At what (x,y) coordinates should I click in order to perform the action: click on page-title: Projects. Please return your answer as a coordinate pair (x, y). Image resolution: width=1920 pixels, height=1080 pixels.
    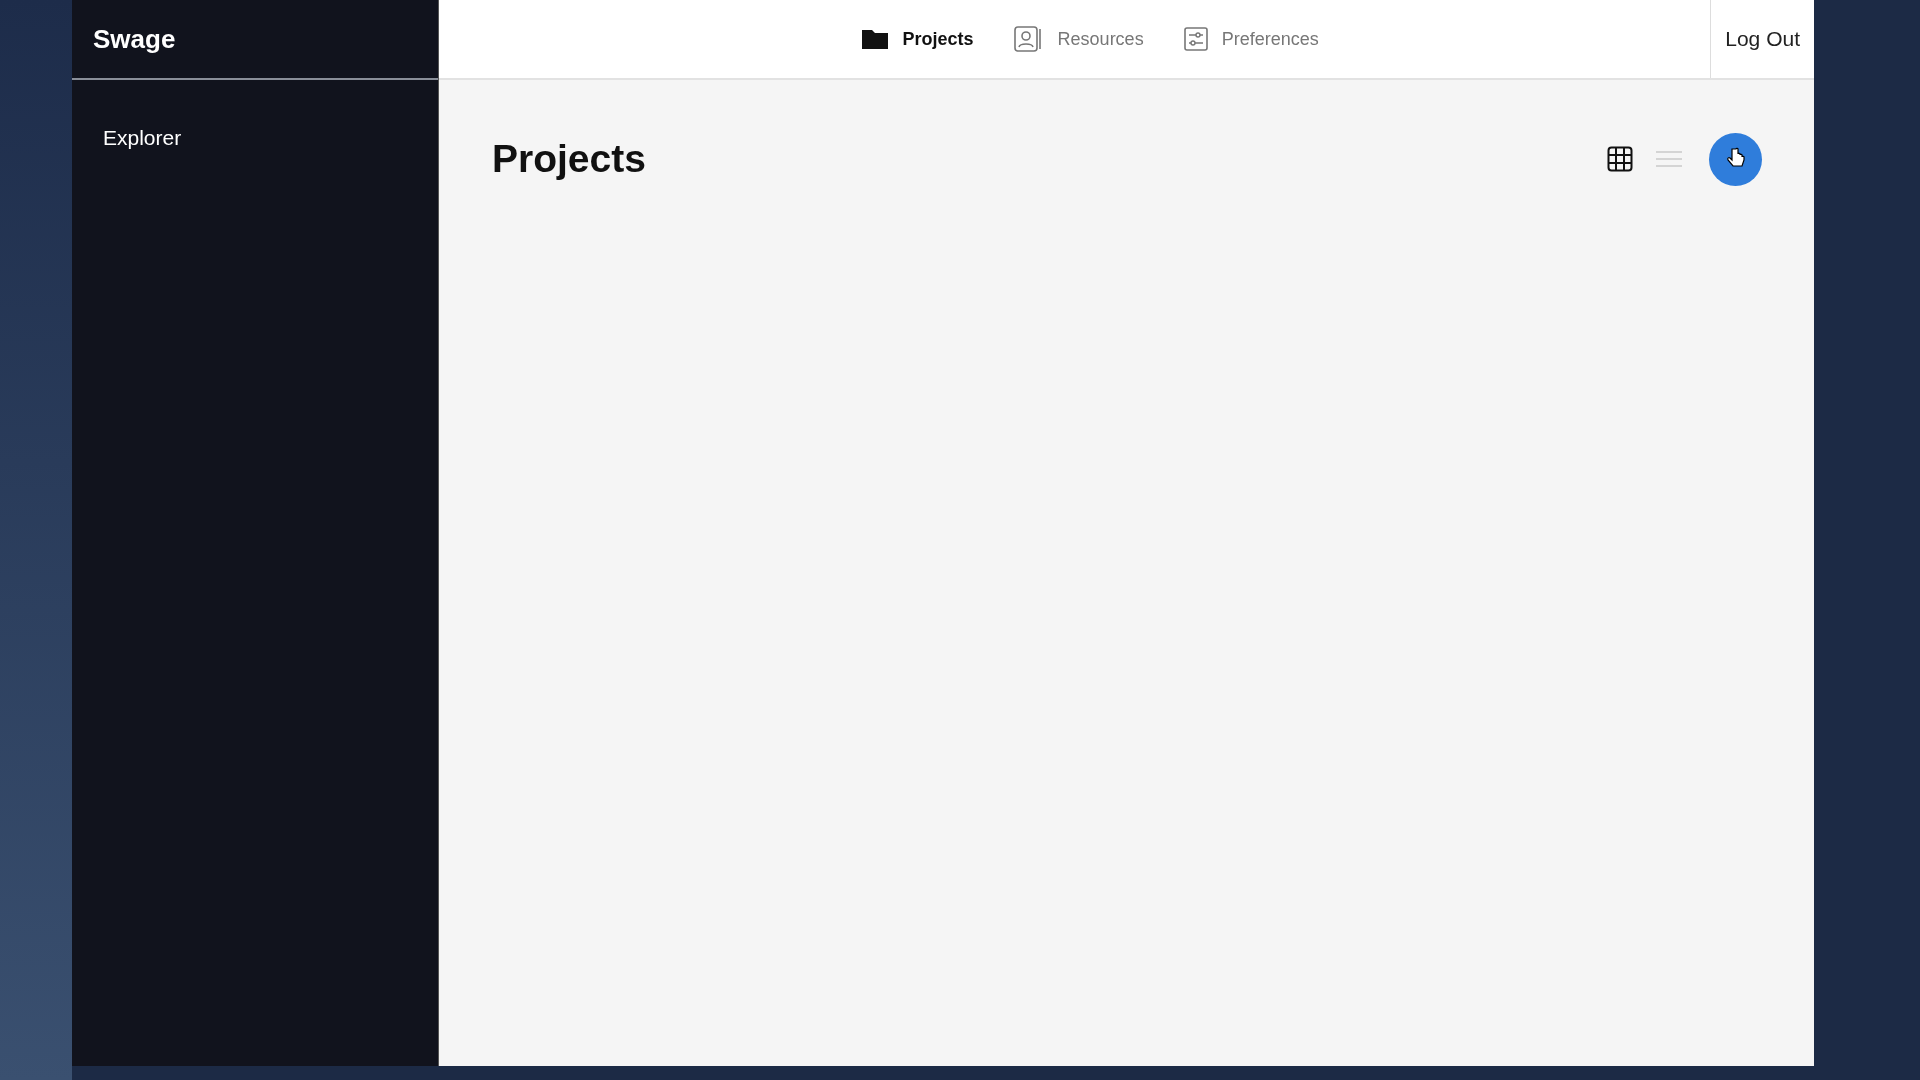
    Looking at the image, I should click on (569, 159).